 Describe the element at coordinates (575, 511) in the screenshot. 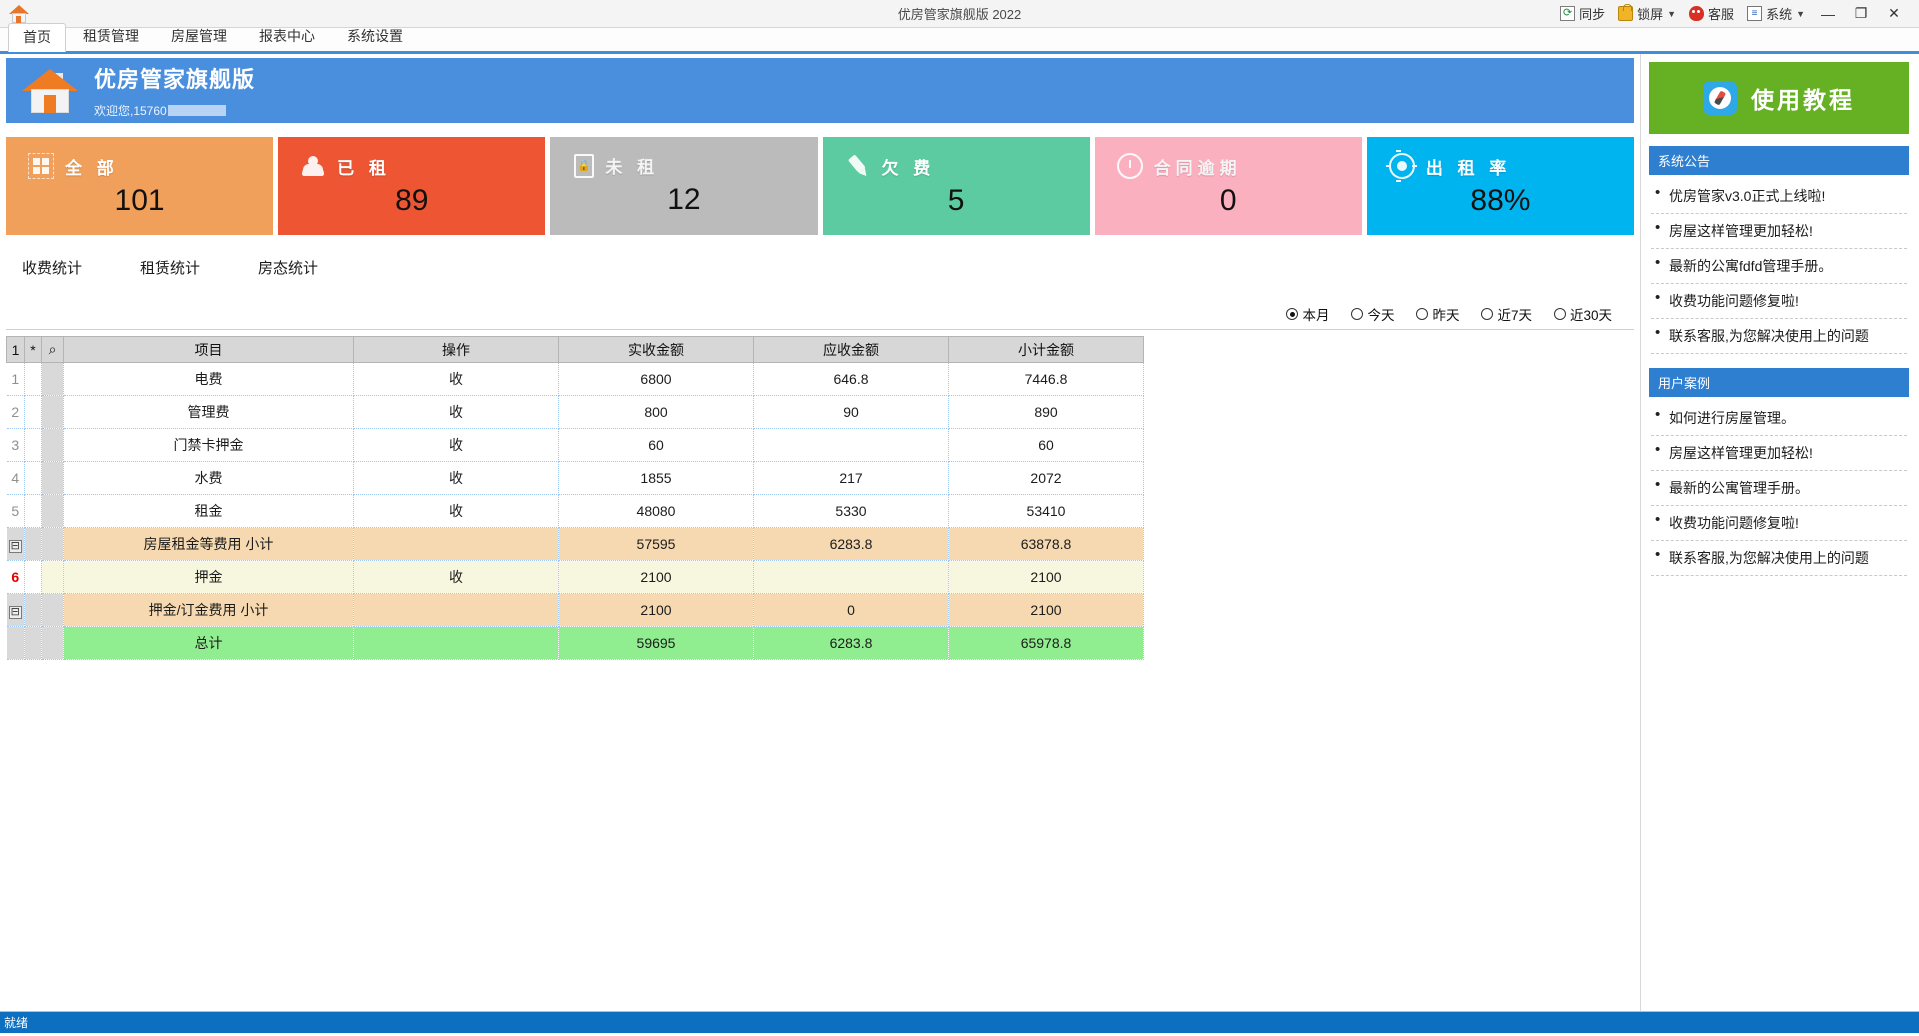

I see `table-row: 5 租金 收 48080 5330 53410` at that location.